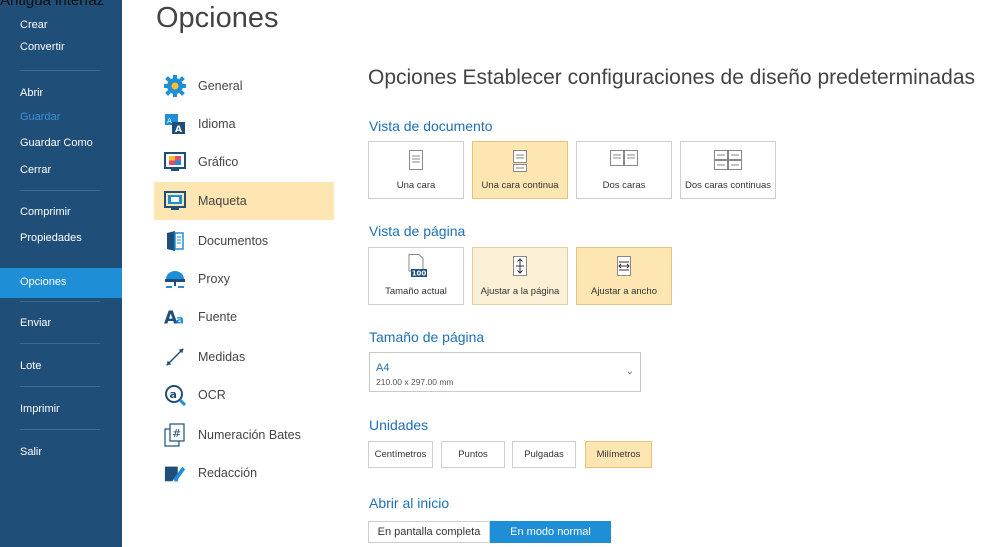 The image size is (984, 547). I want to click on page-option-label: Ajustar a ancho, so click(623, 291).